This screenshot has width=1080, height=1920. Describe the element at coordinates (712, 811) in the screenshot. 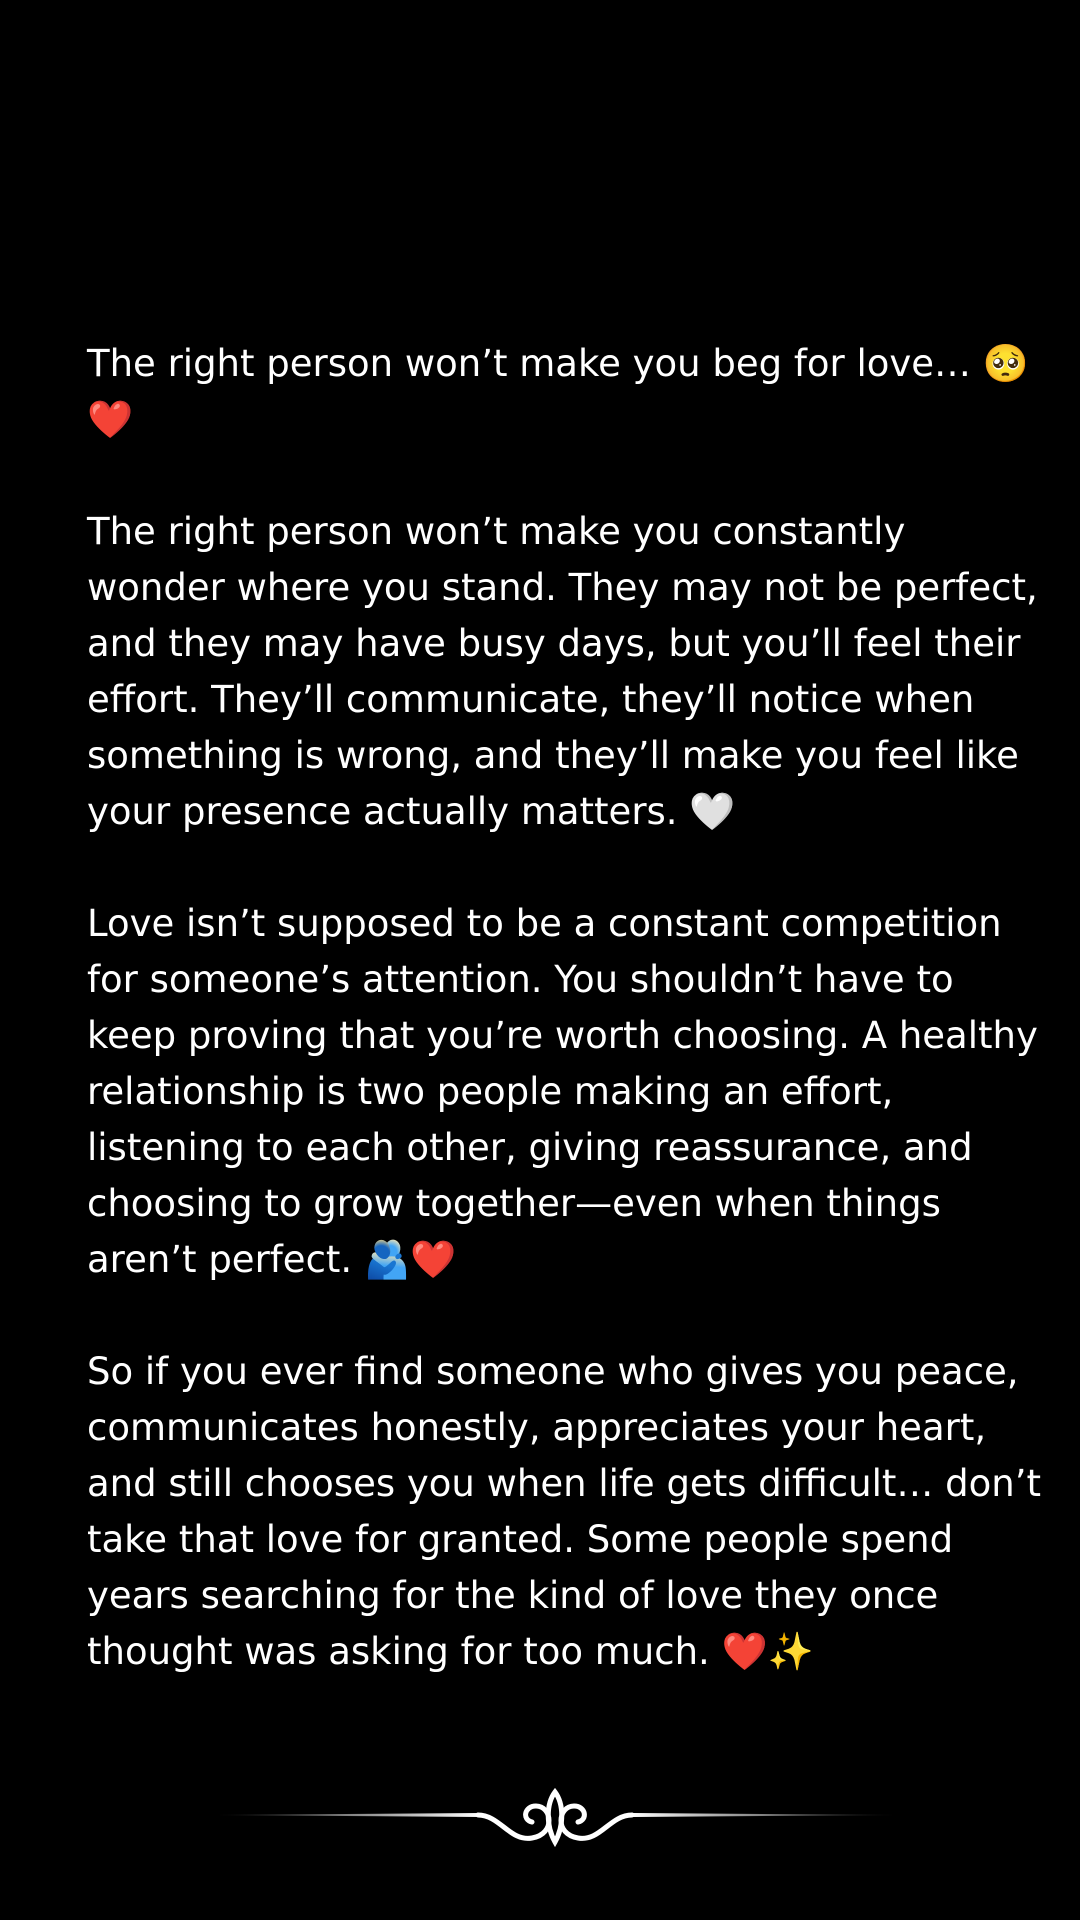

I see `white-heart-emoji-icon: 🤍` at that location.